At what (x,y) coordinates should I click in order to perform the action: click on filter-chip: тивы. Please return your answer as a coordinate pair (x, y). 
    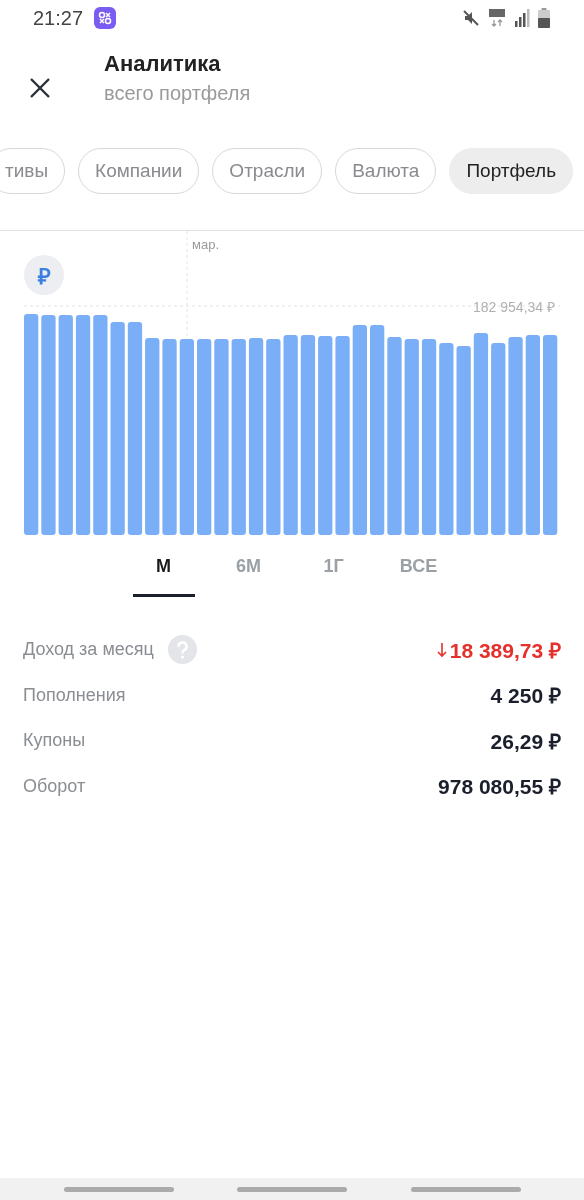
    Looking at the image, I should click on (33, 171).